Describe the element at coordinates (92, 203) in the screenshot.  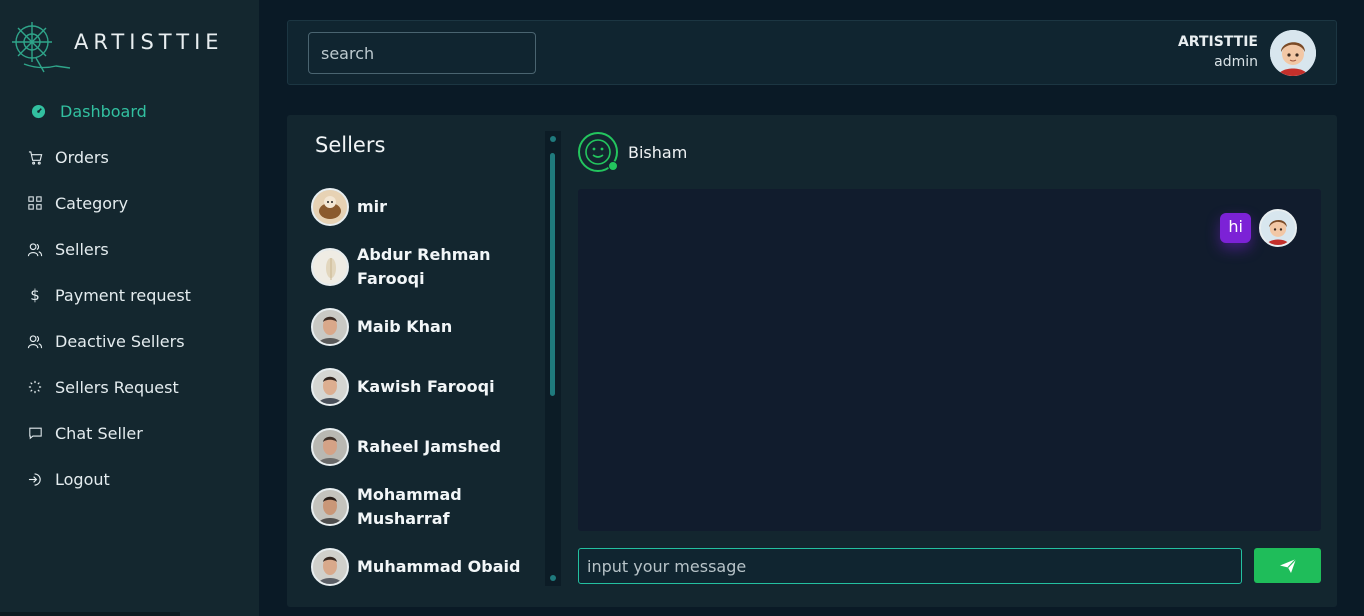
I see `sidebar-item-label: Category` at that location.